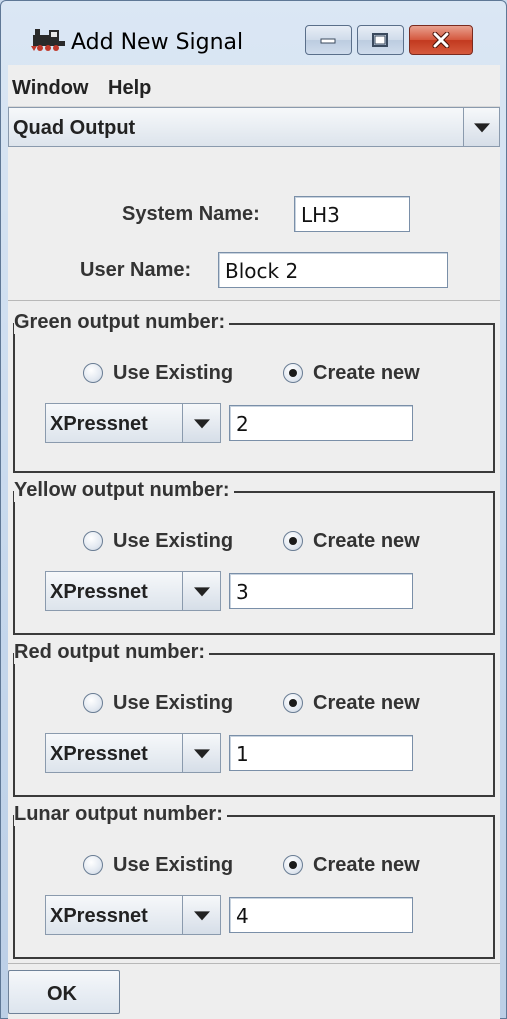 The image size is (507, 1019). What do you see at coordinates (333, 270) in the screenshot?
I see `user-name-field: Block 2` at bounding box center [333, 270].